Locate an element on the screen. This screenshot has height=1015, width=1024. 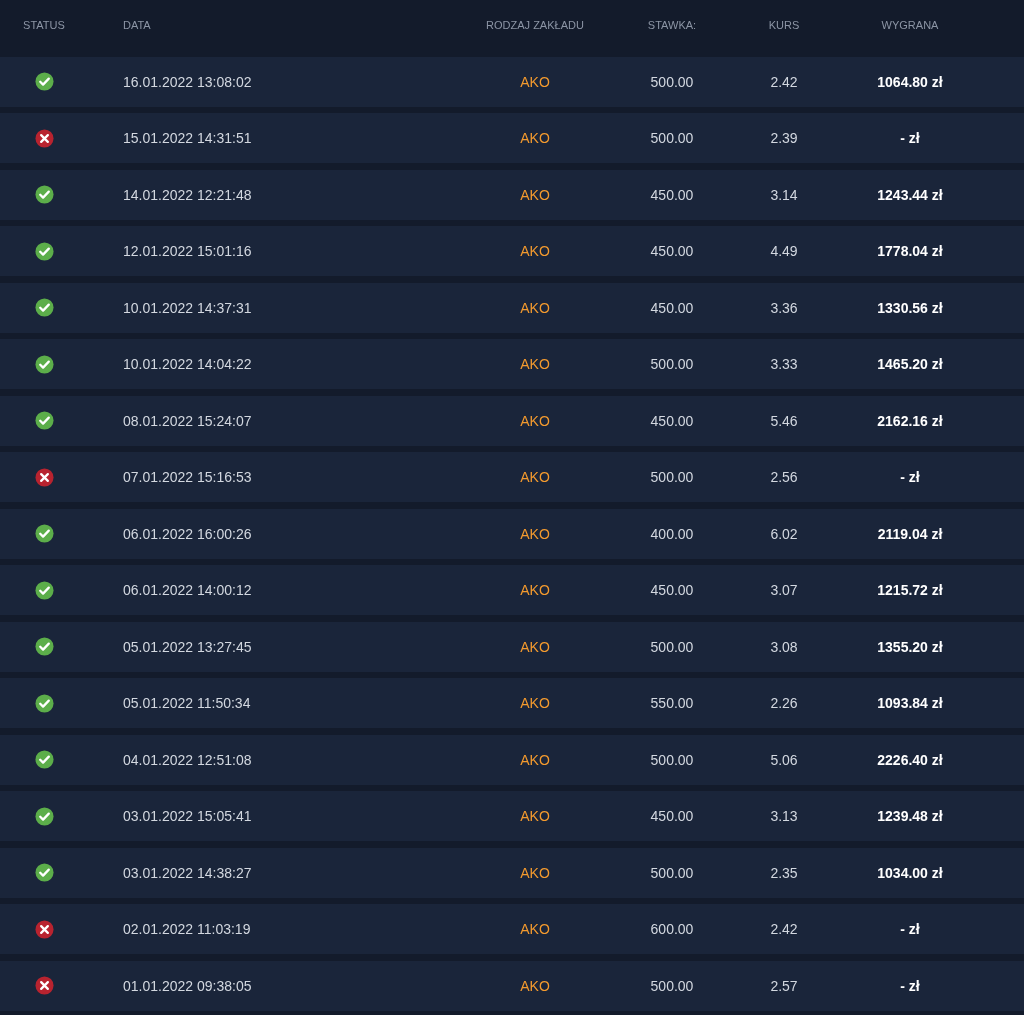
date-cell: 03.01.2022 15:05:41 is located at coordinates (187, 816).